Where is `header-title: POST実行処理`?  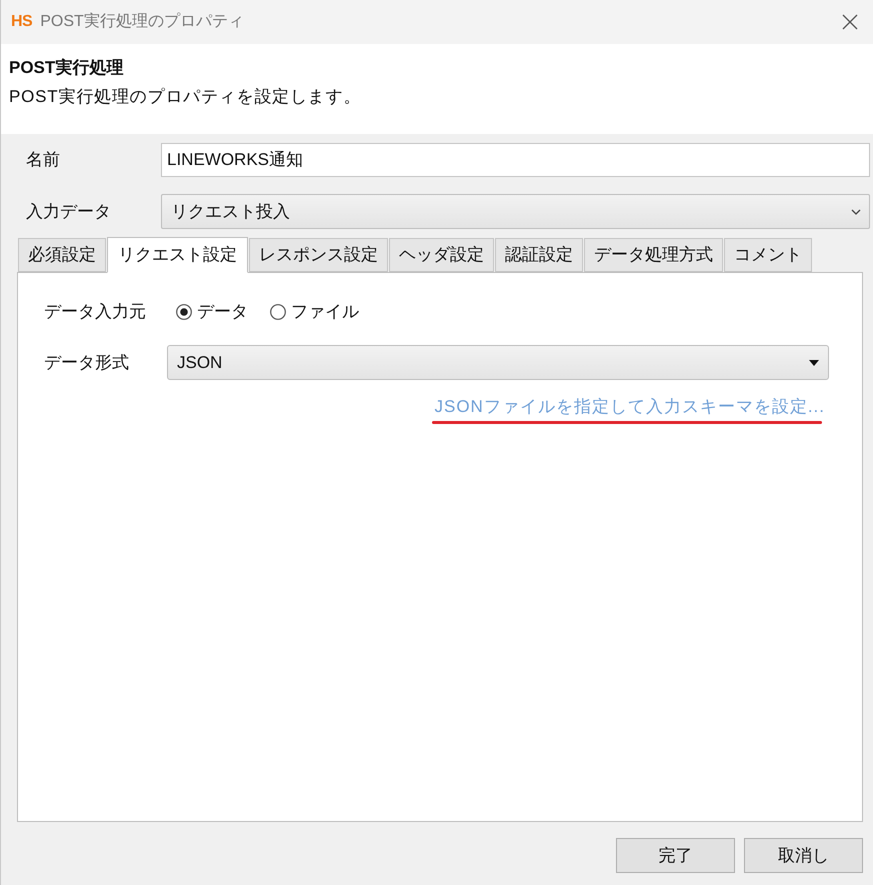
header-title: POST実行処理 is located at coordinates (66, 67).